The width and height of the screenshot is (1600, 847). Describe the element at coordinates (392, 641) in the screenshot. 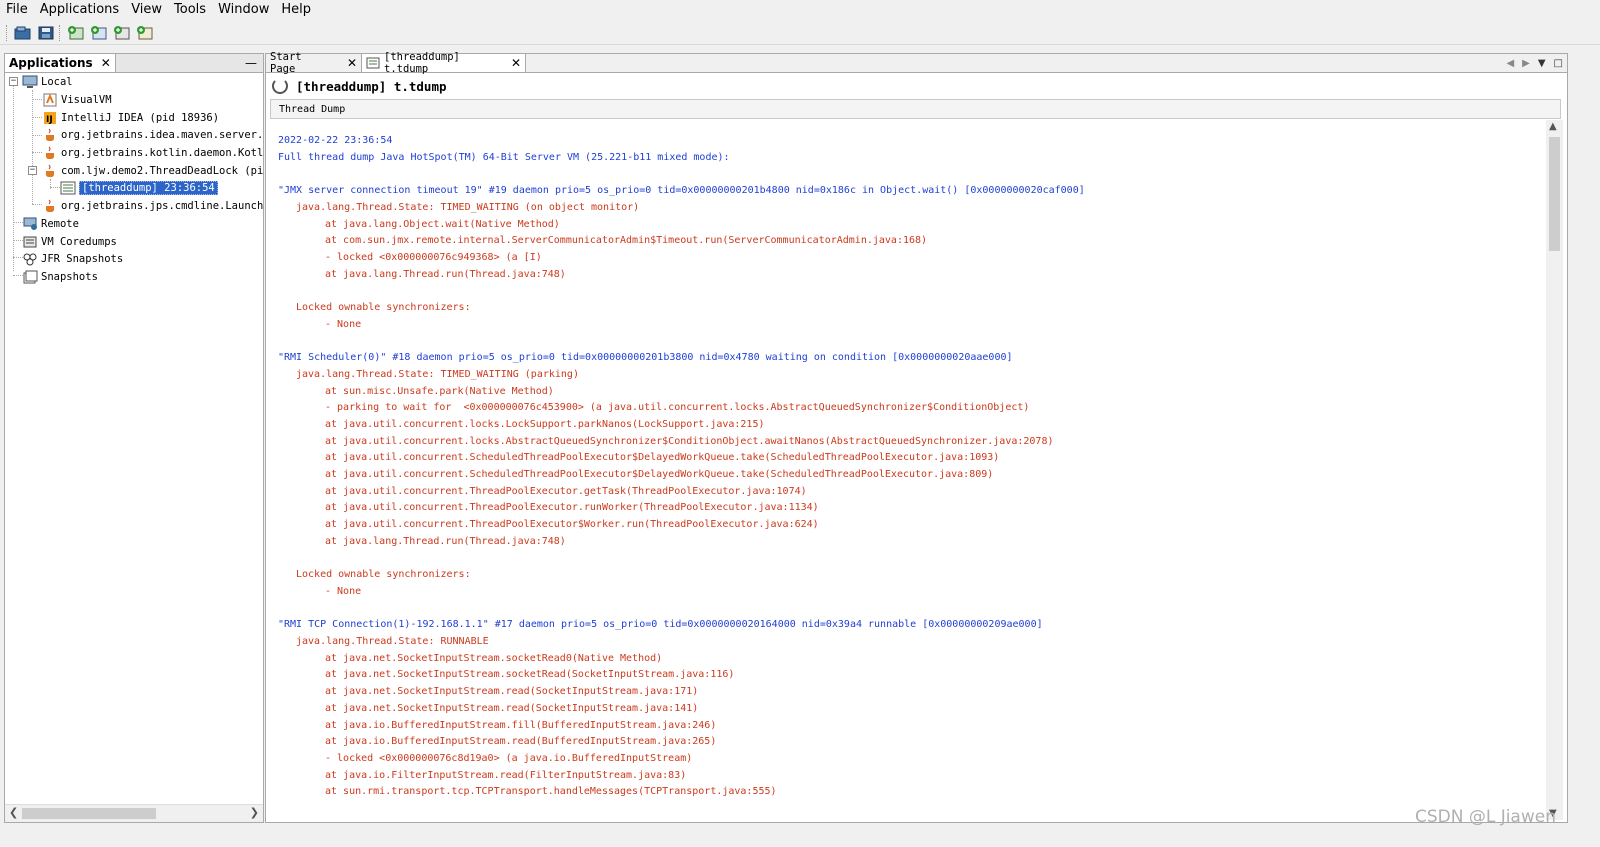

I see `dump-line: java.lang.Thread.State: RUNNABLE` at that location.